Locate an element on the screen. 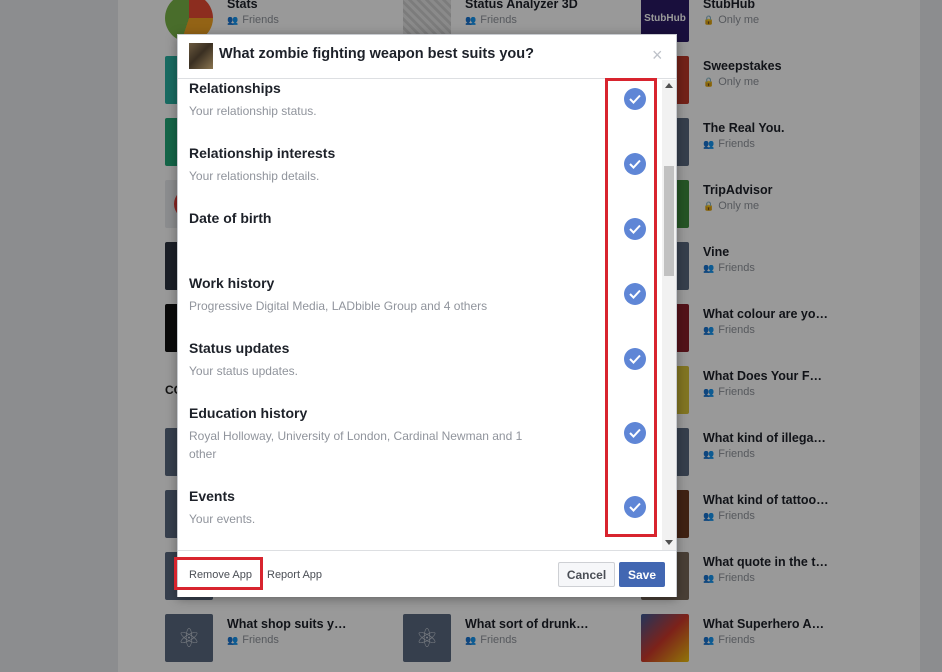  permission-title: Events is located at coordinates (212, 496).